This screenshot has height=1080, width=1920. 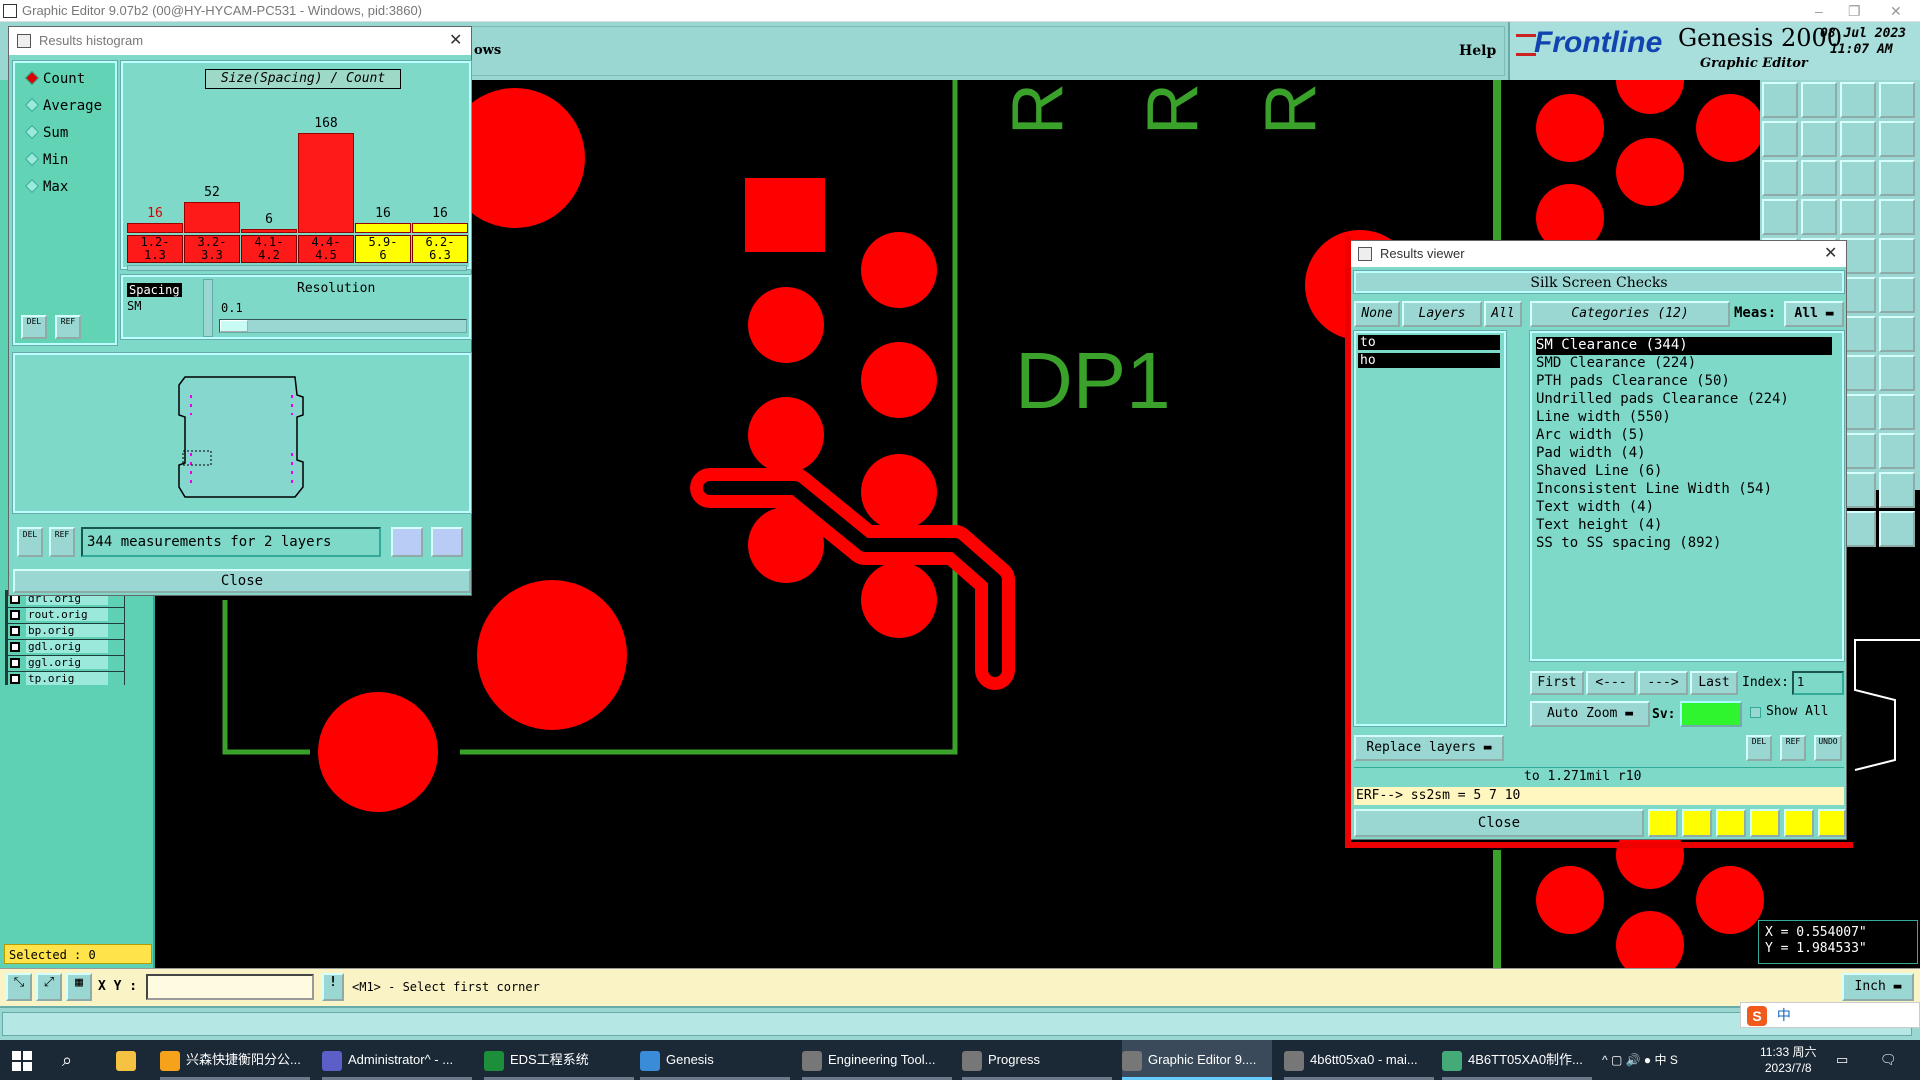 What do you see at coordinates (1429, 360) in the screenshot?
I see `layer-item-ho: ho` at bounding box center [1429, 360].